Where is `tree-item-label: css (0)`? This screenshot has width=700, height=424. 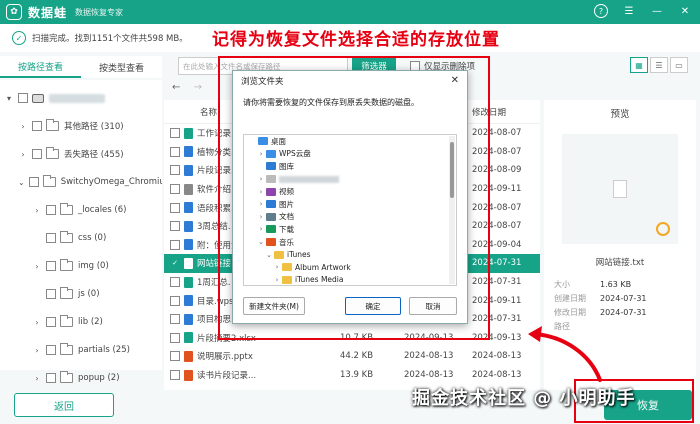
tree-item-label: css (0) is located at coordinates (92, 238).